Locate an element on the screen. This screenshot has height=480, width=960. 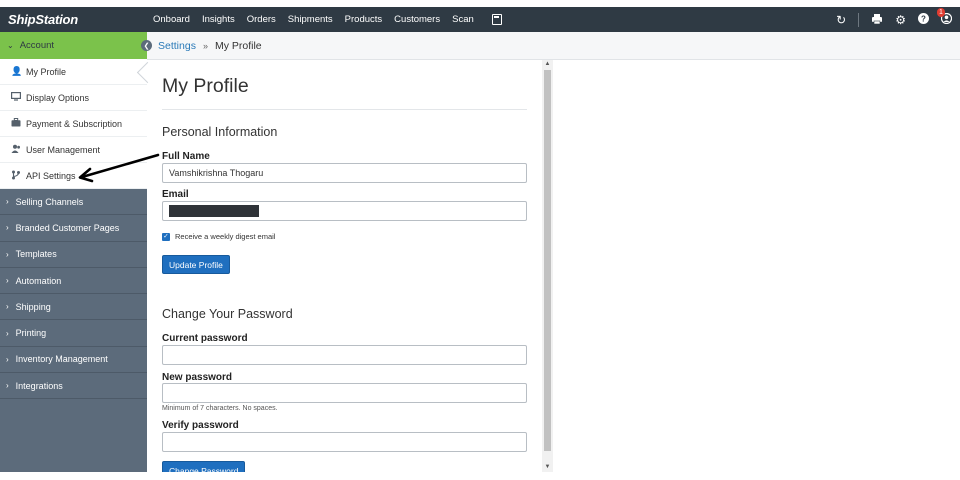
current-password-field is located at coordinates (344, 355).